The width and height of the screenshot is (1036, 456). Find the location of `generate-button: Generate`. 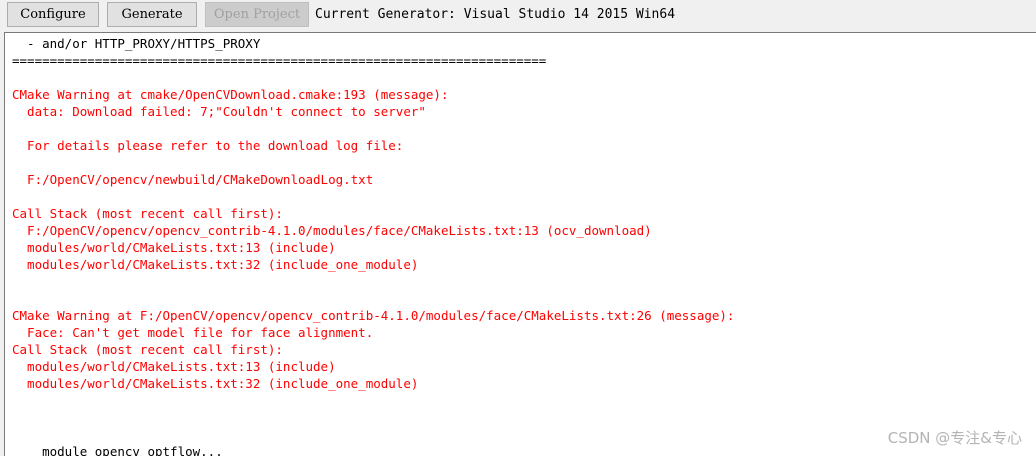

generate-button: Generate is located at coordinates (152, 14).